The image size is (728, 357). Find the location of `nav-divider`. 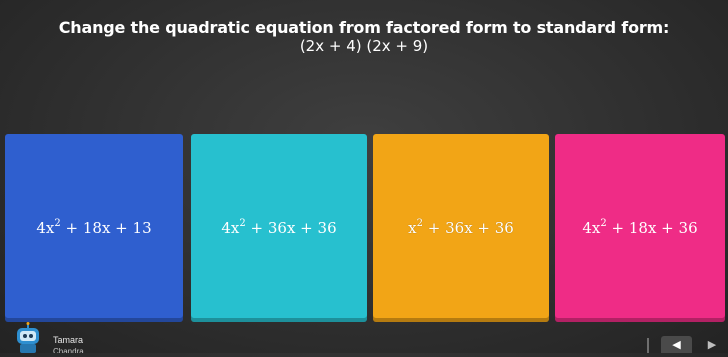

nav-divider is located at coordinates (648, 345).